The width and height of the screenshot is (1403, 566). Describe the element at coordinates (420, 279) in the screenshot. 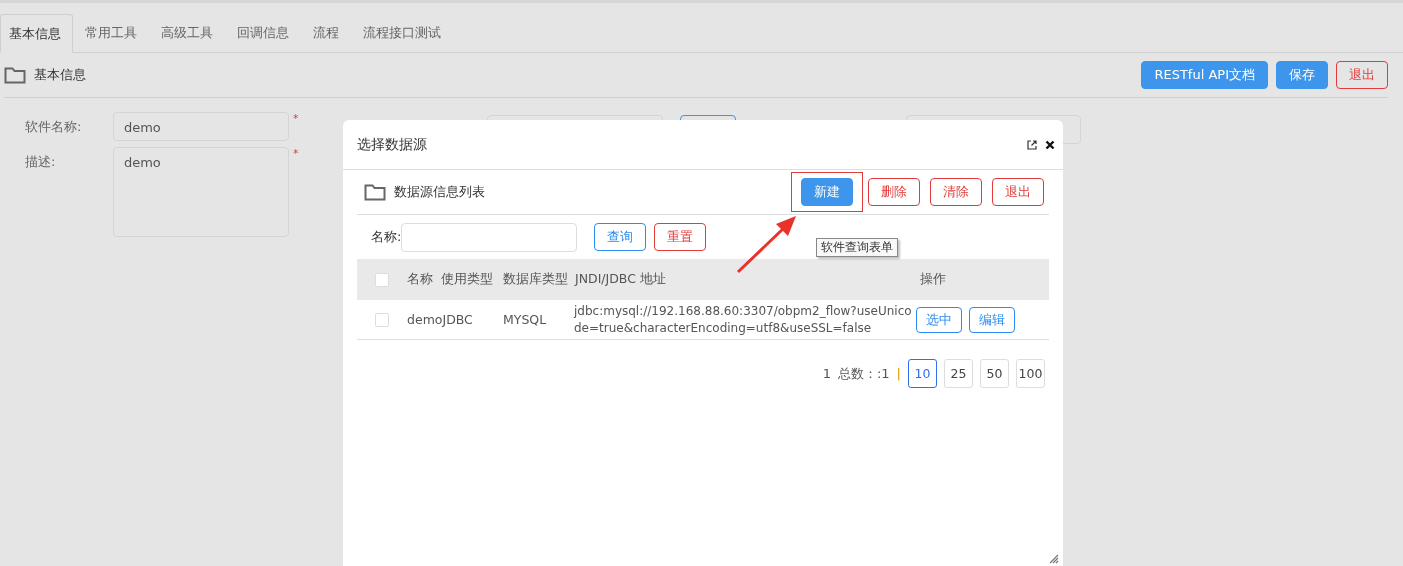

I see `column-header: 名称` at that location.